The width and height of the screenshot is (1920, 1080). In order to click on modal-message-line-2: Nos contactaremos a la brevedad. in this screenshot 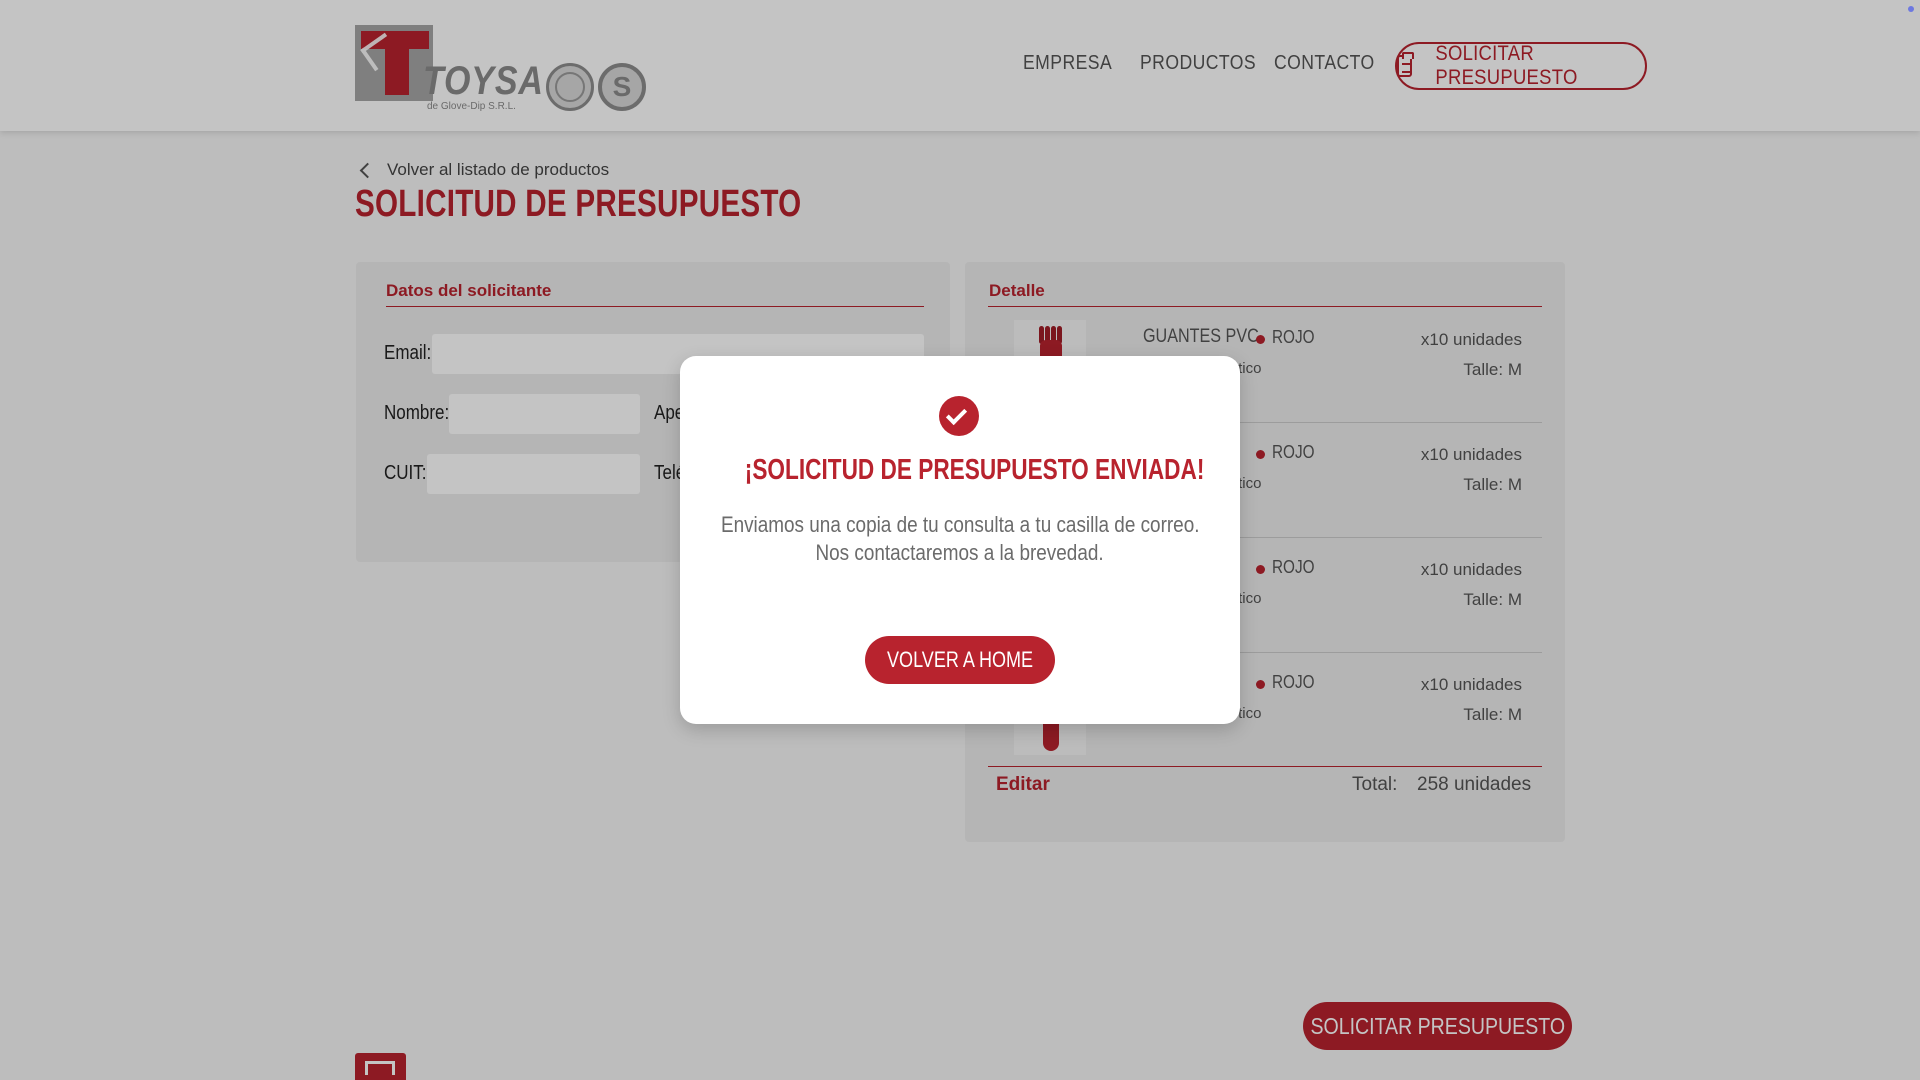, I will do `click(960, 552)`.